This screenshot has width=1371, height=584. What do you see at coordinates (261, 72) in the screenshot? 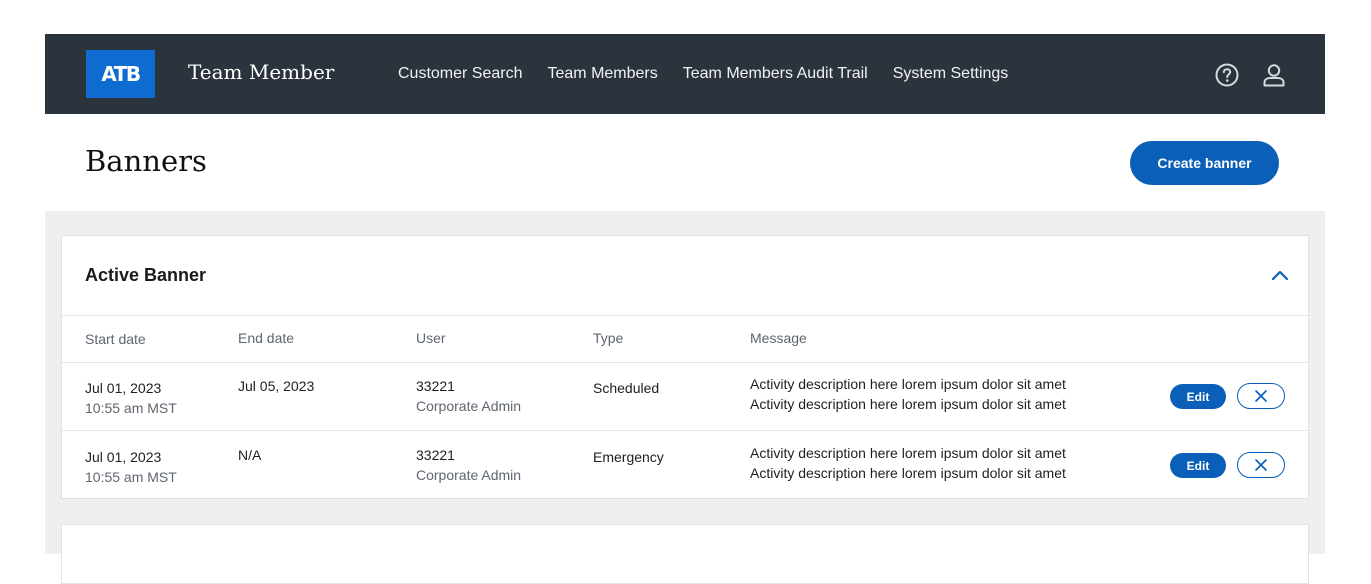
I see `app-title: Team Member` at bounding box center [261, 72].